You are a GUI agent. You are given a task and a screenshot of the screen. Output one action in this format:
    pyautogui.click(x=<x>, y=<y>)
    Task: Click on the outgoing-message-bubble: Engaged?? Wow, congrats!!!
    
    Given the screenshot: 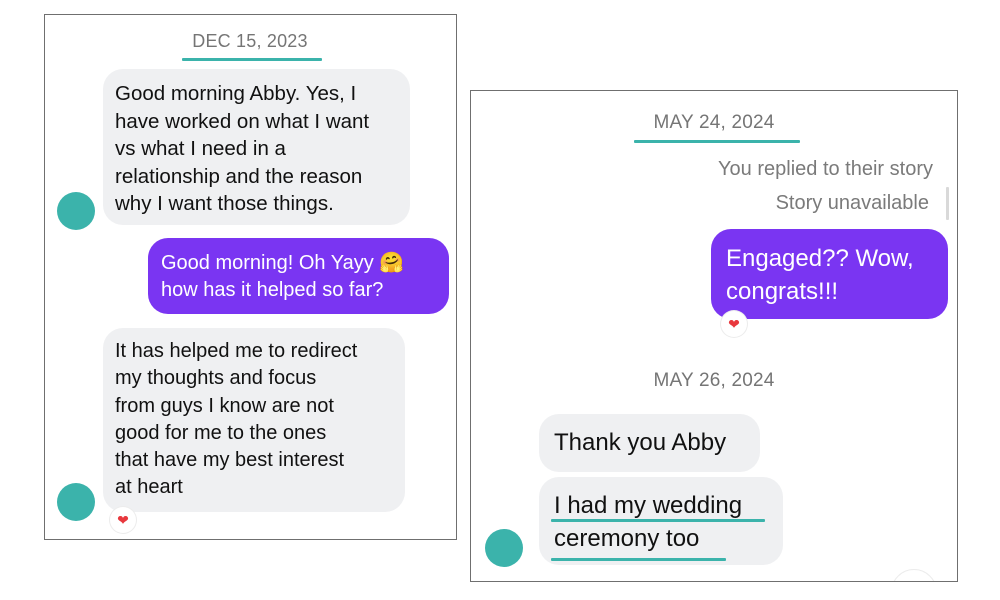 What is the action you would take?
    pyautogui.click(x=829, y=274)
    